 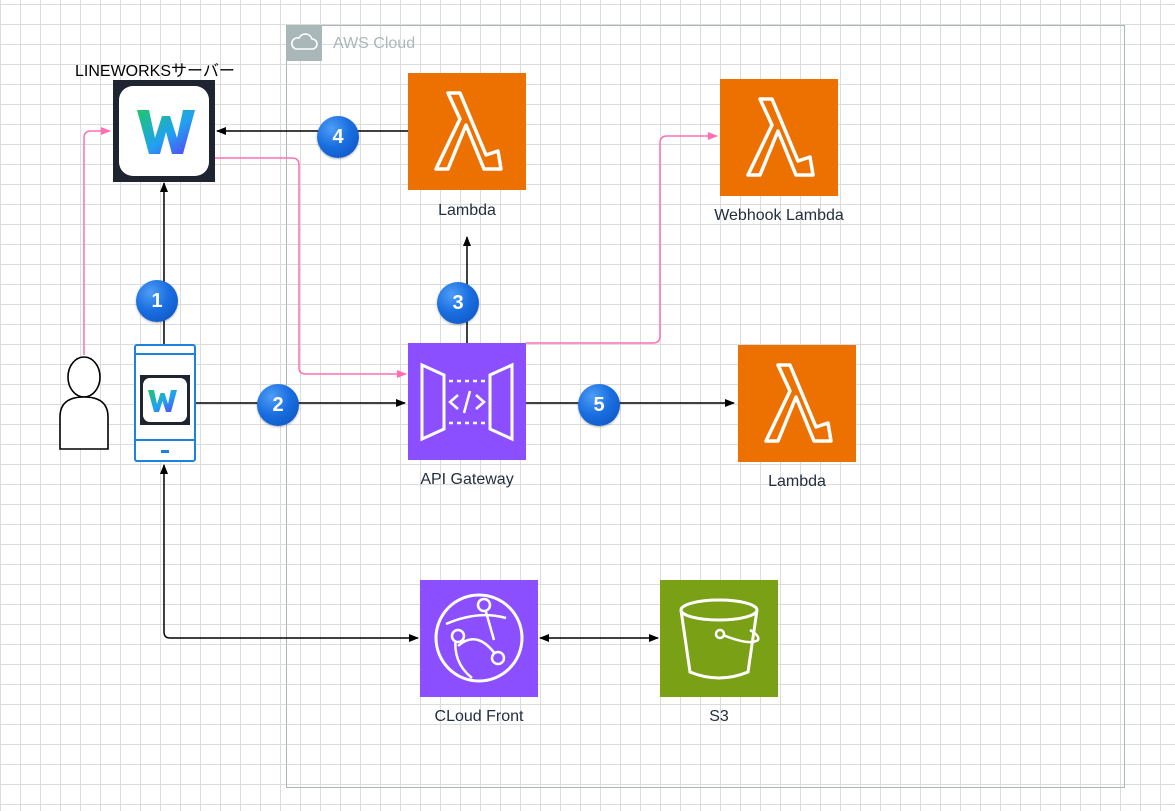 I want to click on webhook-lambda-node, so click(x=779, y=137).